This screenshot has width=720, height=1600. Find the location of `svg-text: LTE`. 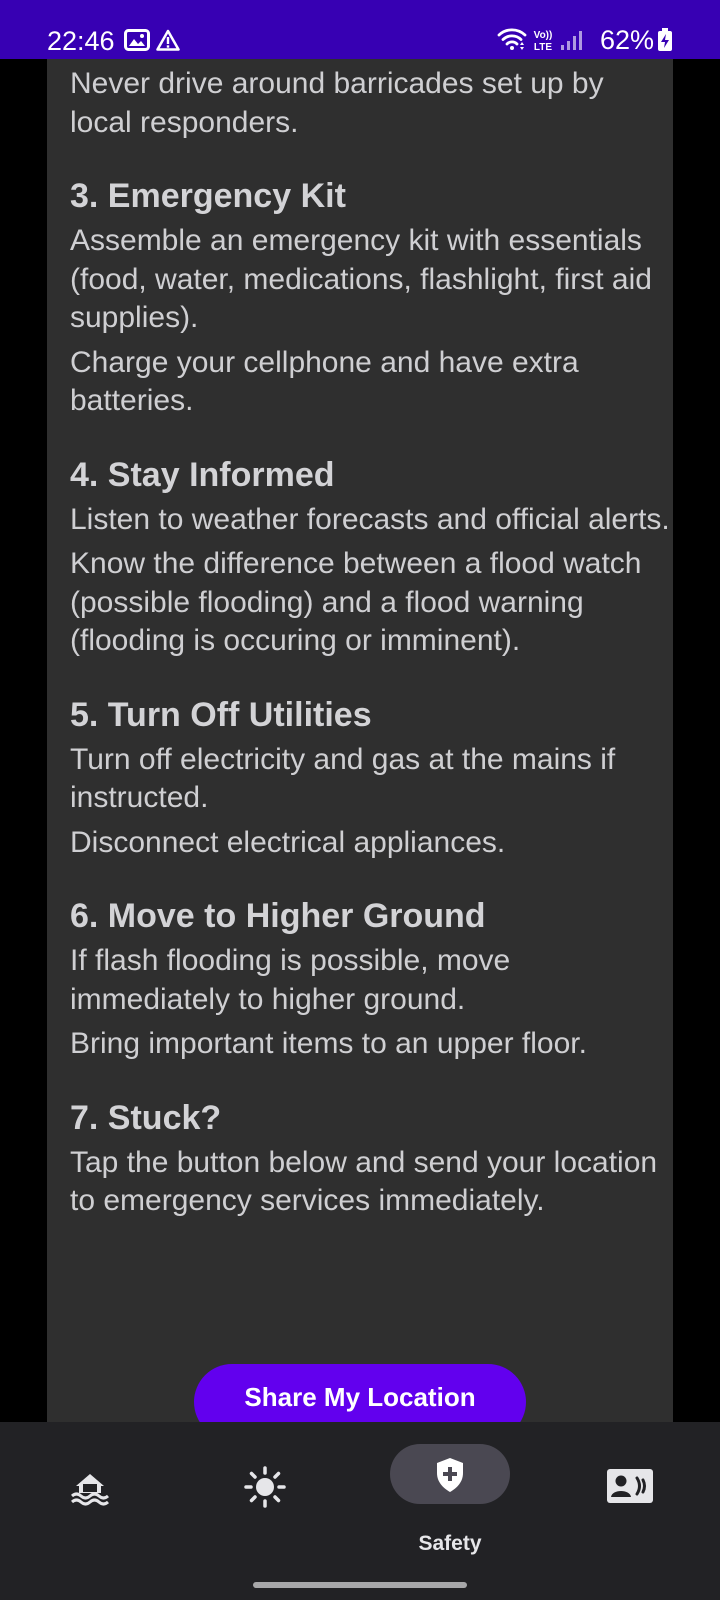

svg-text: LTE is located at coordinates (543, 47).